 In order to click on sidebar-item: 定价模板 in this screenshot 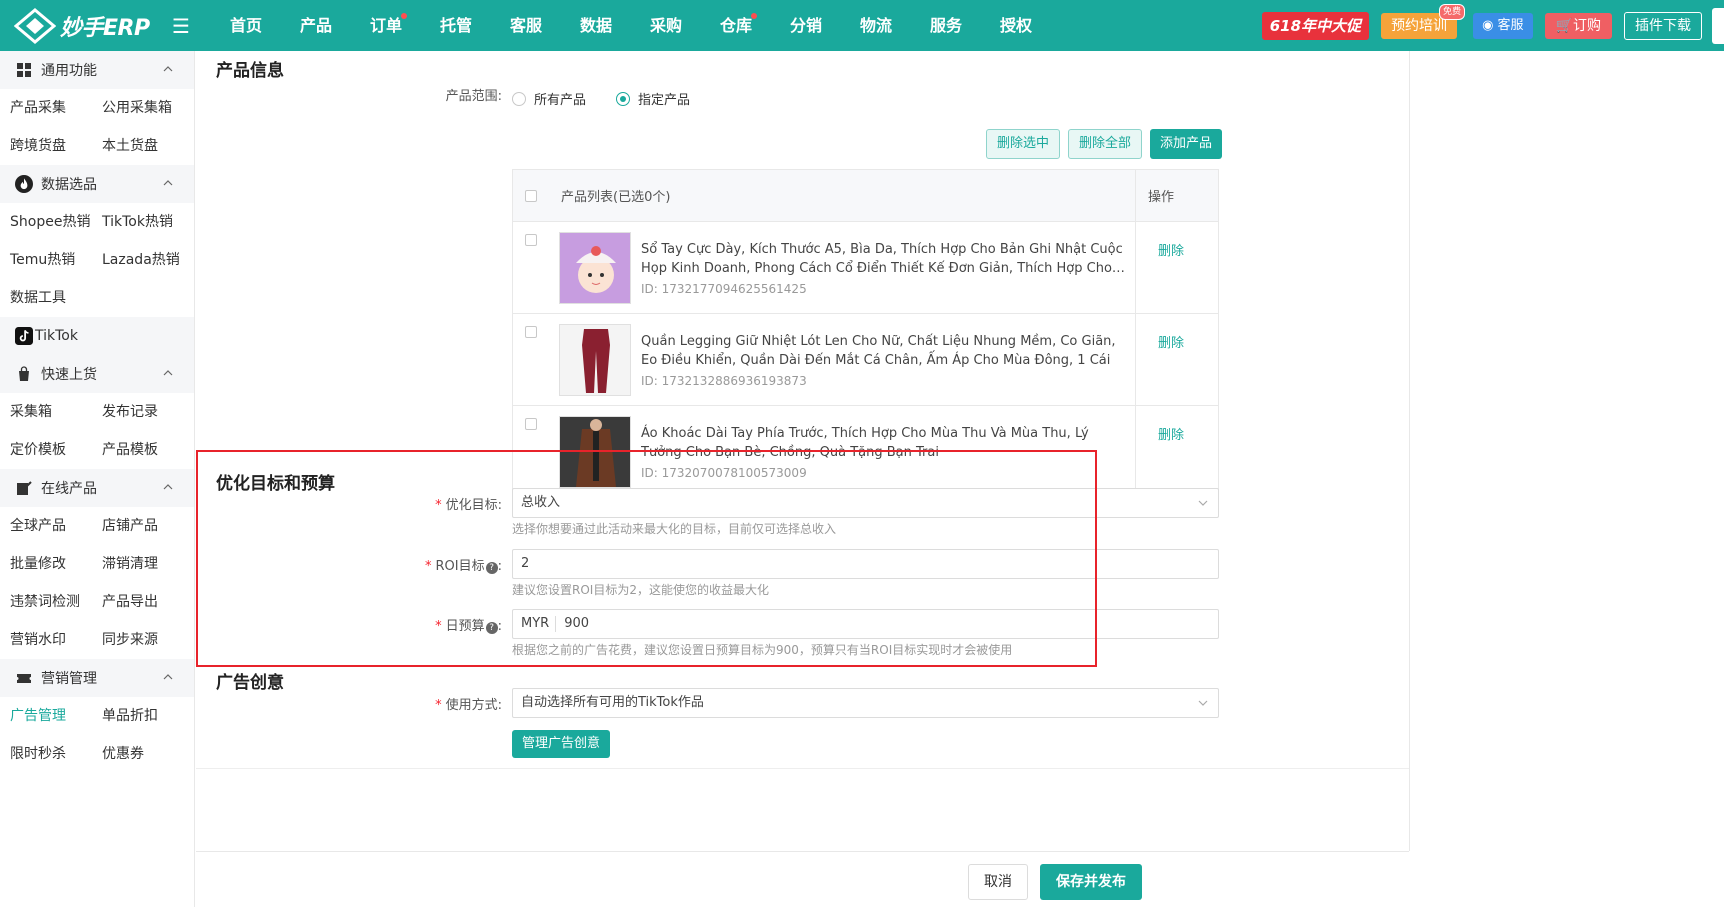, I will do `click(46, 450)`.